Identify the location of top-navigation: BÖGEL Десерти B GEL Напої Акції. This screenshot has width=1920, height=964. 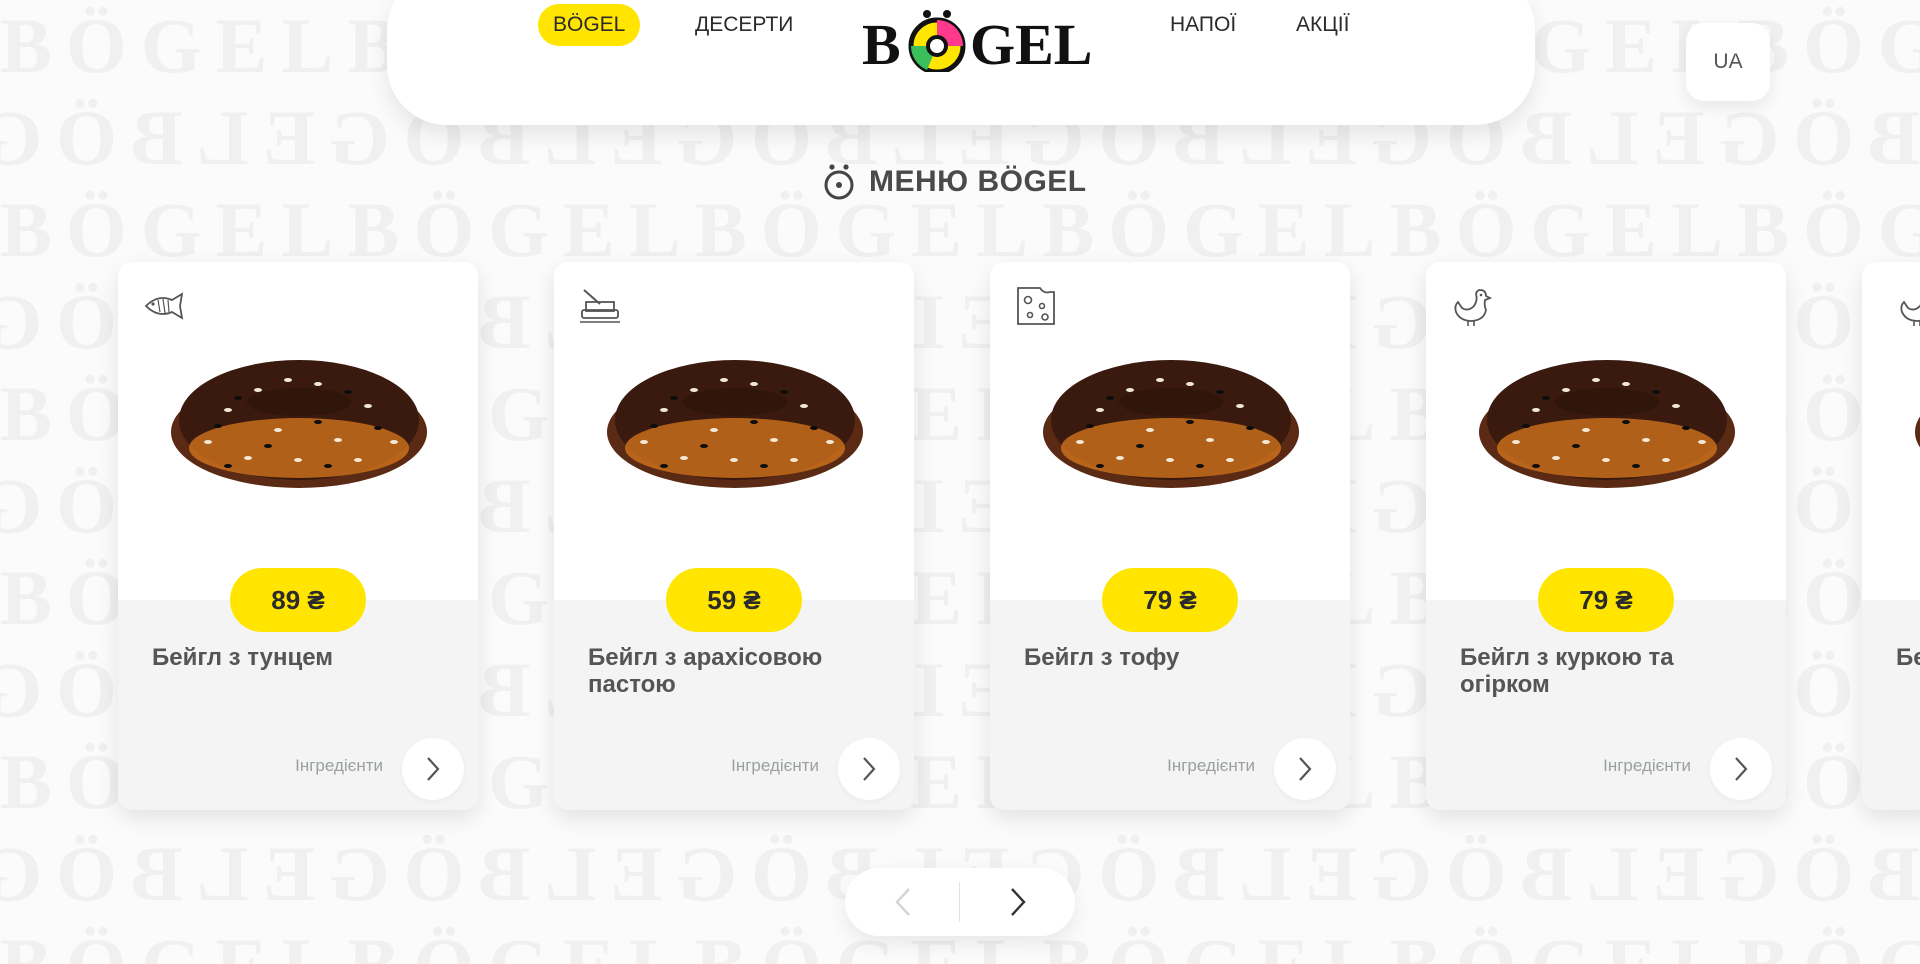
(961, 62).